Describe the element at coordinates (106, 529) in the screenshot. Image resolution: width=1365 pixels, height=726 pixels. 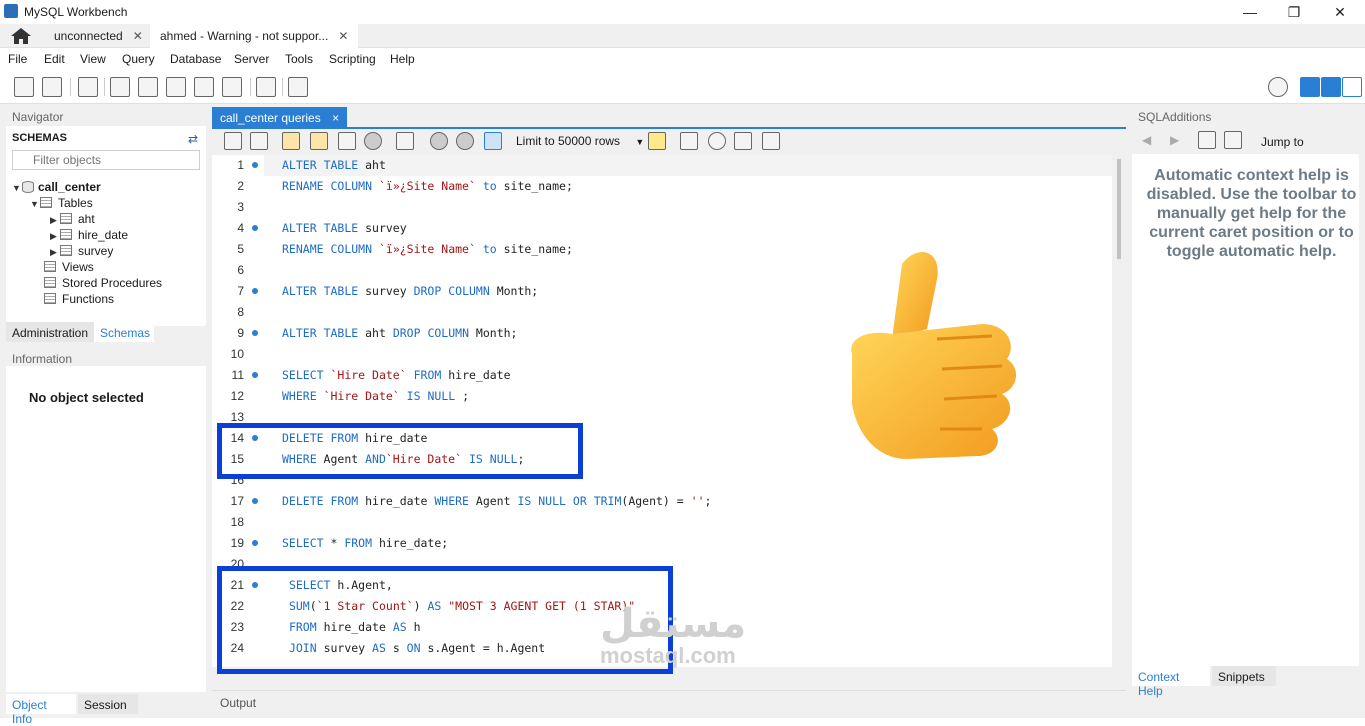
I see `information-panel: No object selected` at that location.